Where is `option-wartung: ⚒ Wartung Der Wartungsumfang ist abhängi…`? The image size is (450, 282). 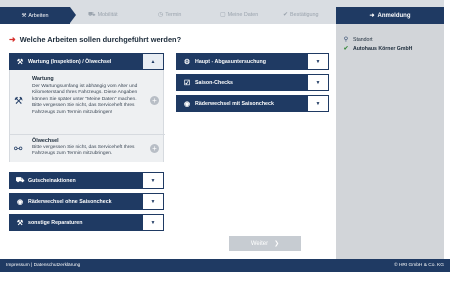 option-wartung: ⚒ Wartung Der Wartungsumfang ist abhängi… is located at coordinates (87, 102).